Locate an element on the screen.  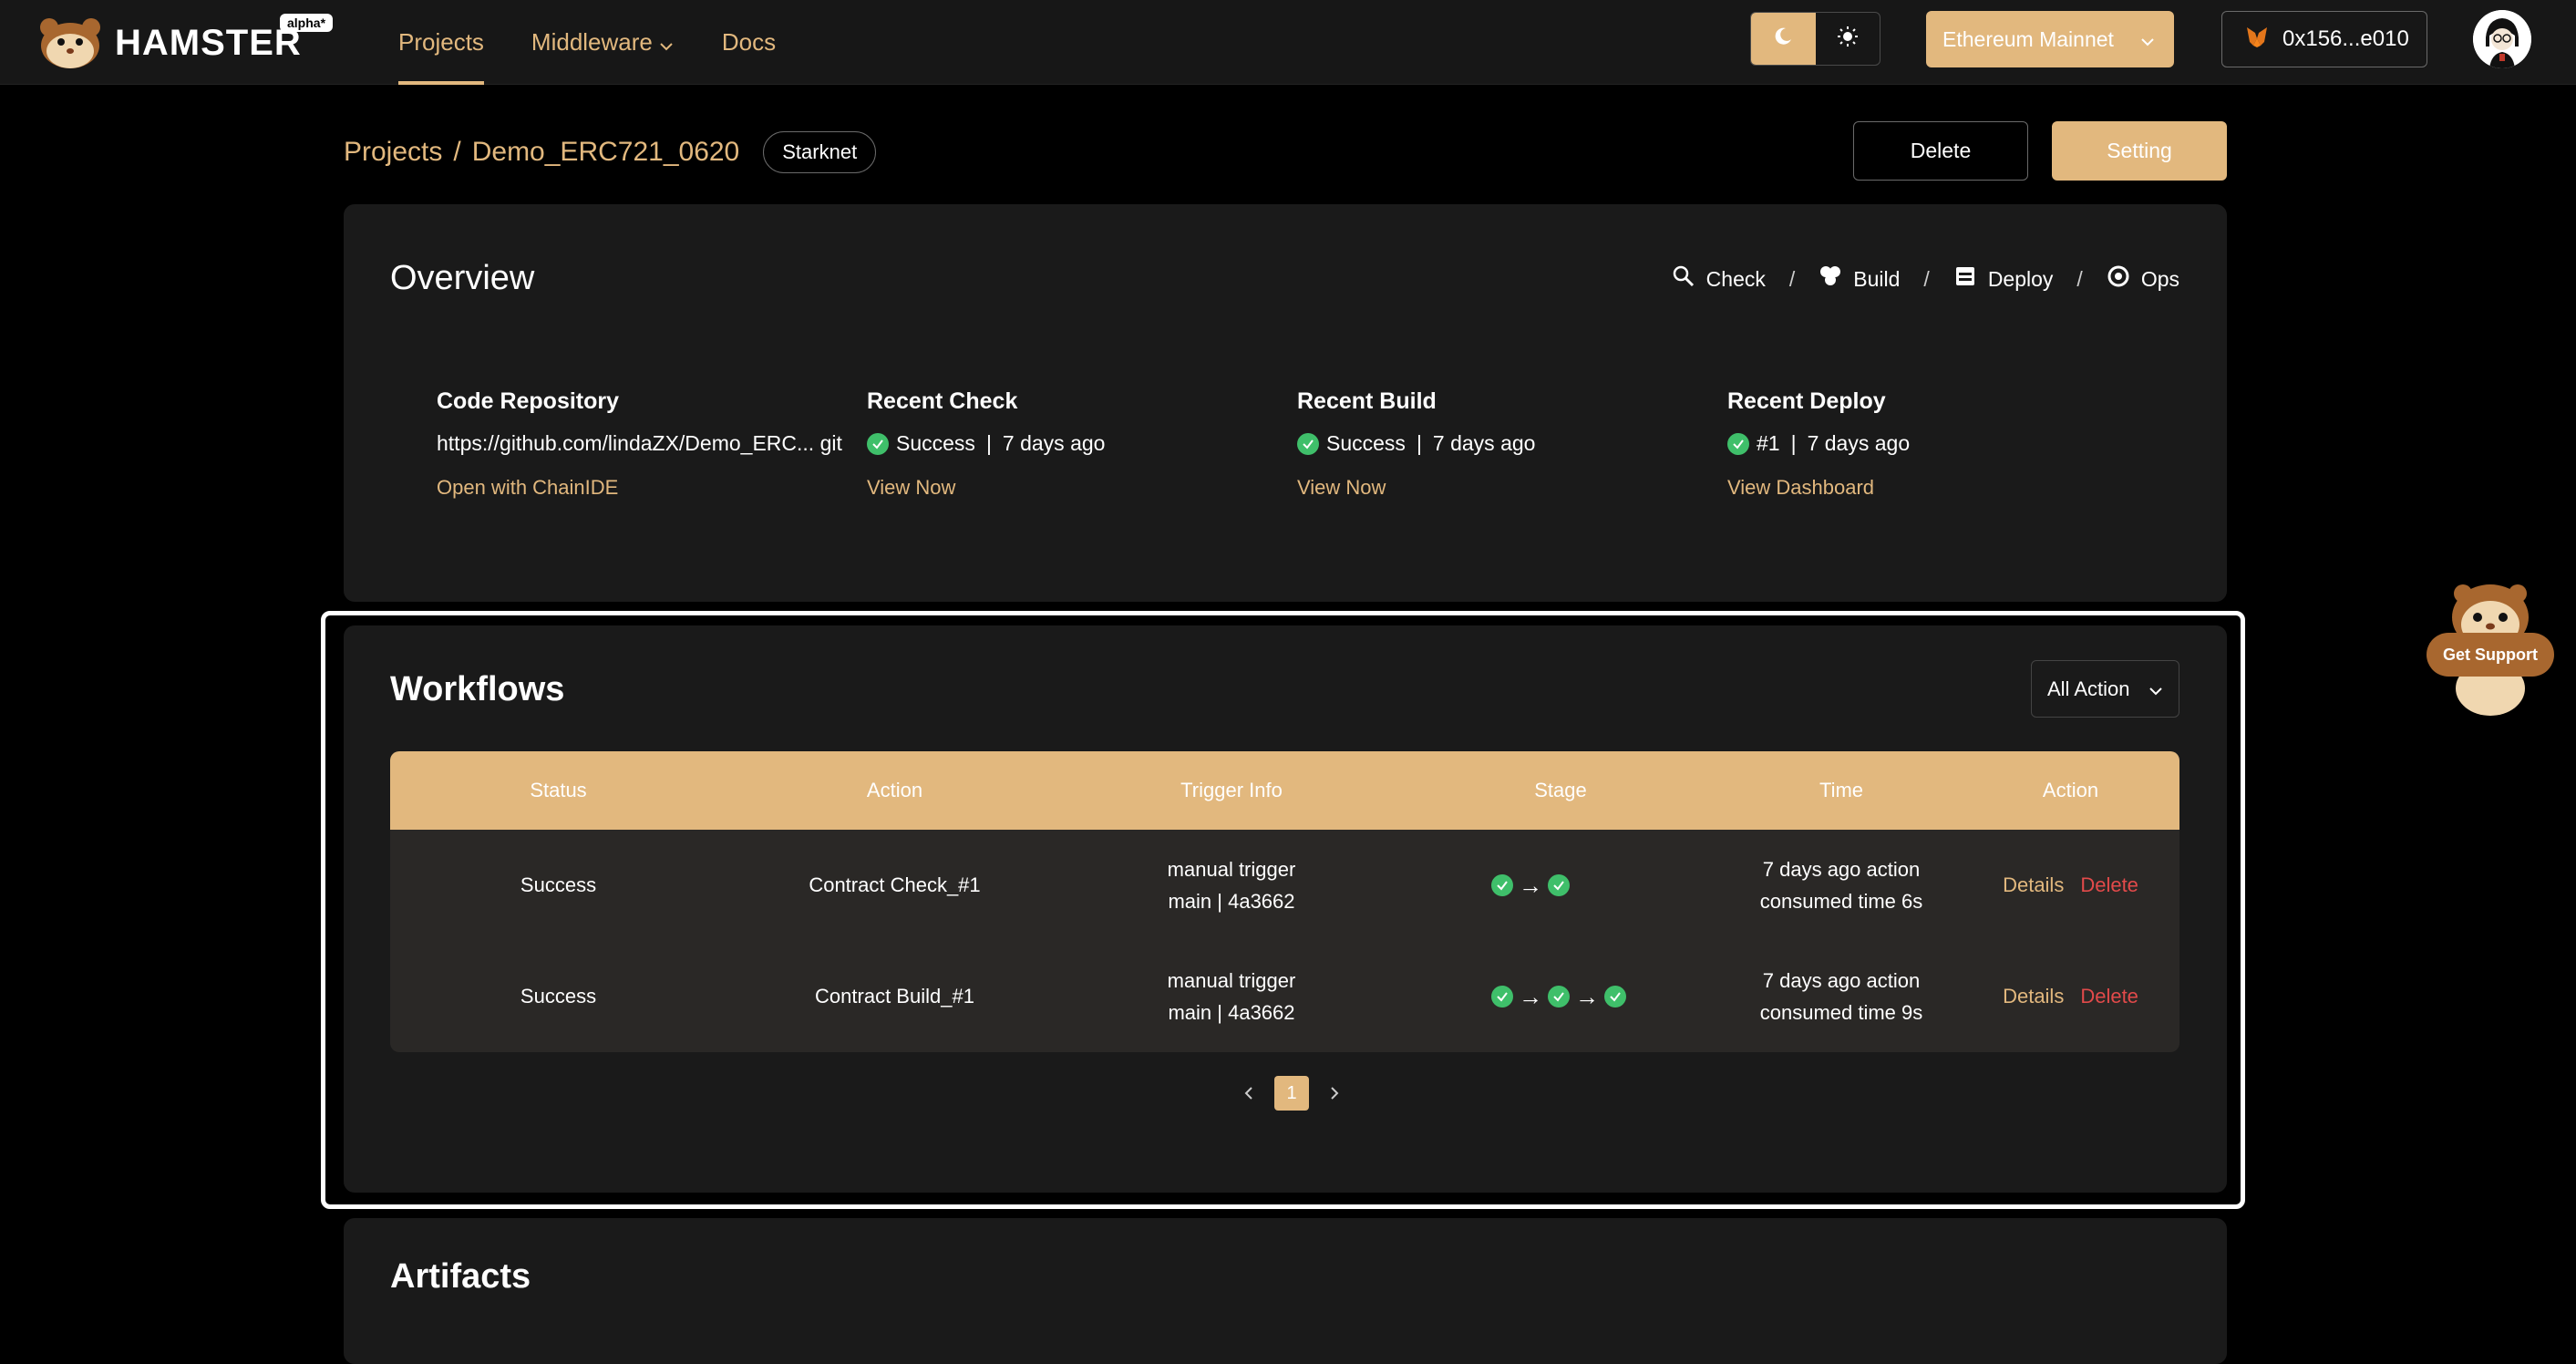
pipeline-phases: Check / Build / Deploy / Ops is located at coordinates (1926, 279).